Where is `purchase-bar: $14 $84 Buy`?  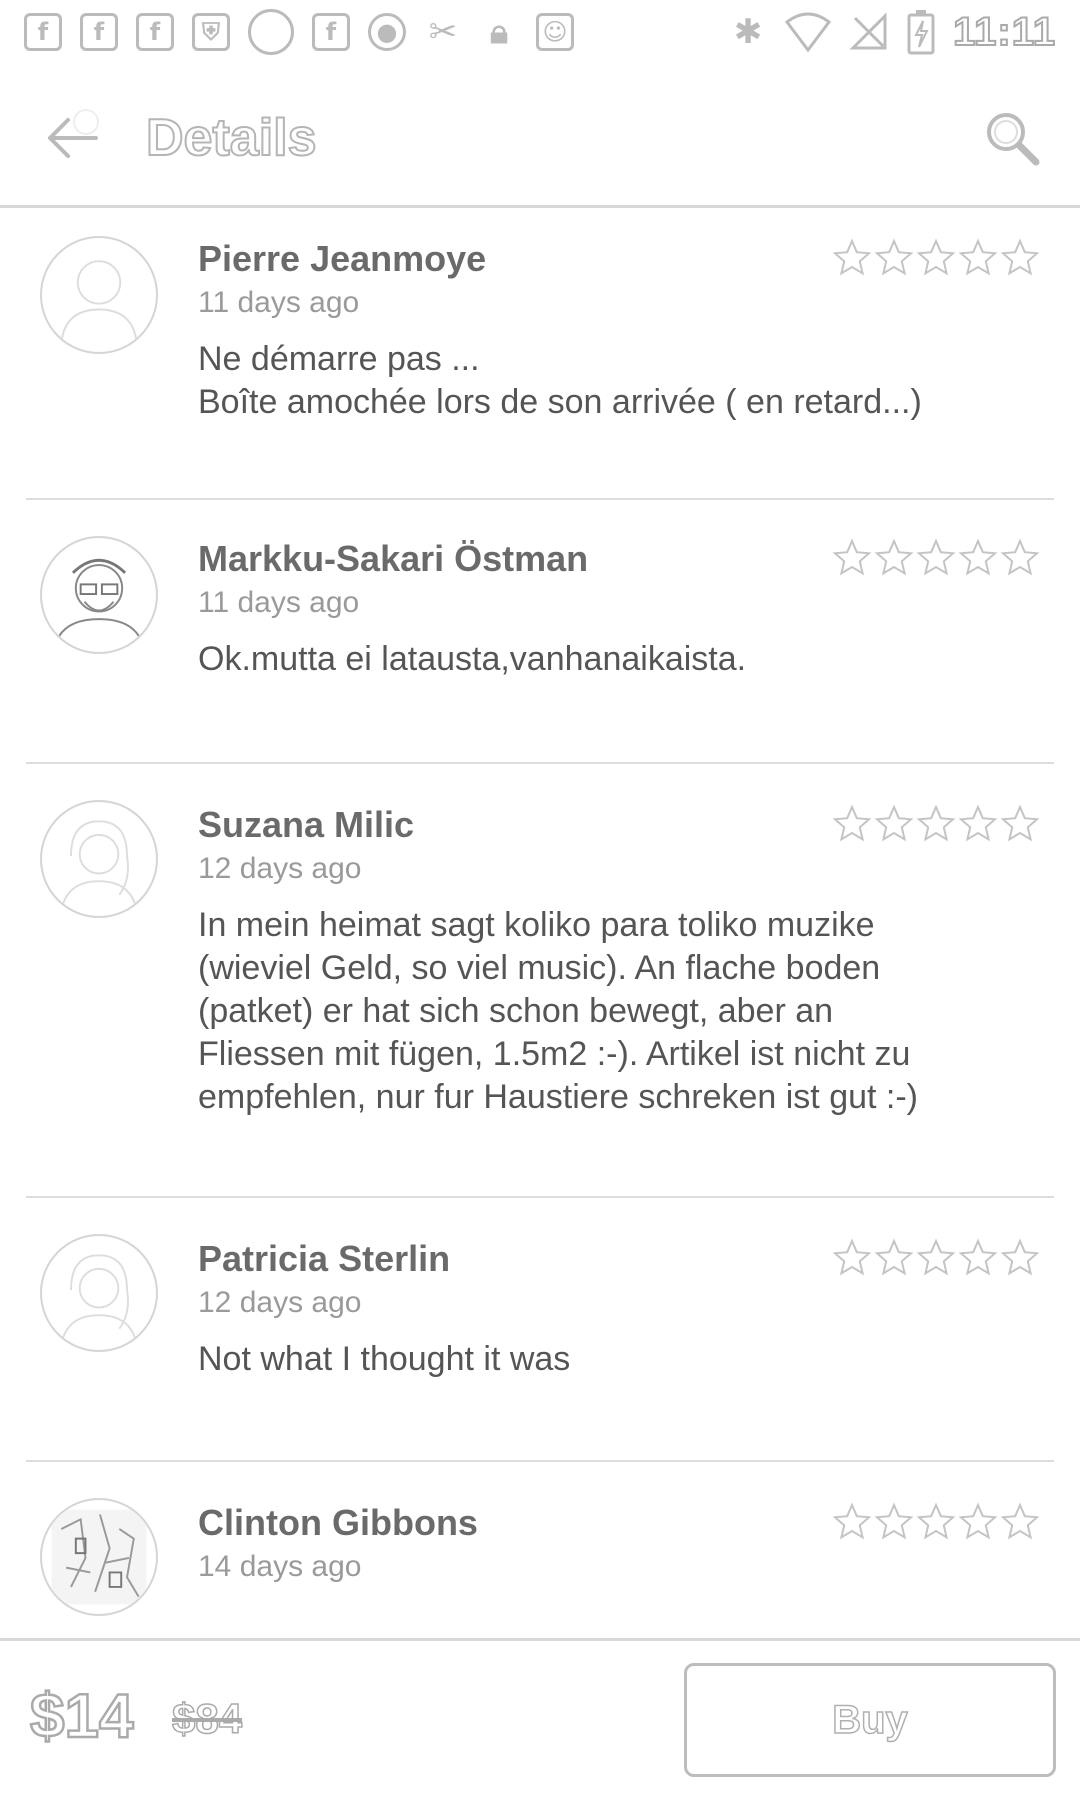
purchase-bar: $14 $84 Buy is located at coordinates (540, 1716).